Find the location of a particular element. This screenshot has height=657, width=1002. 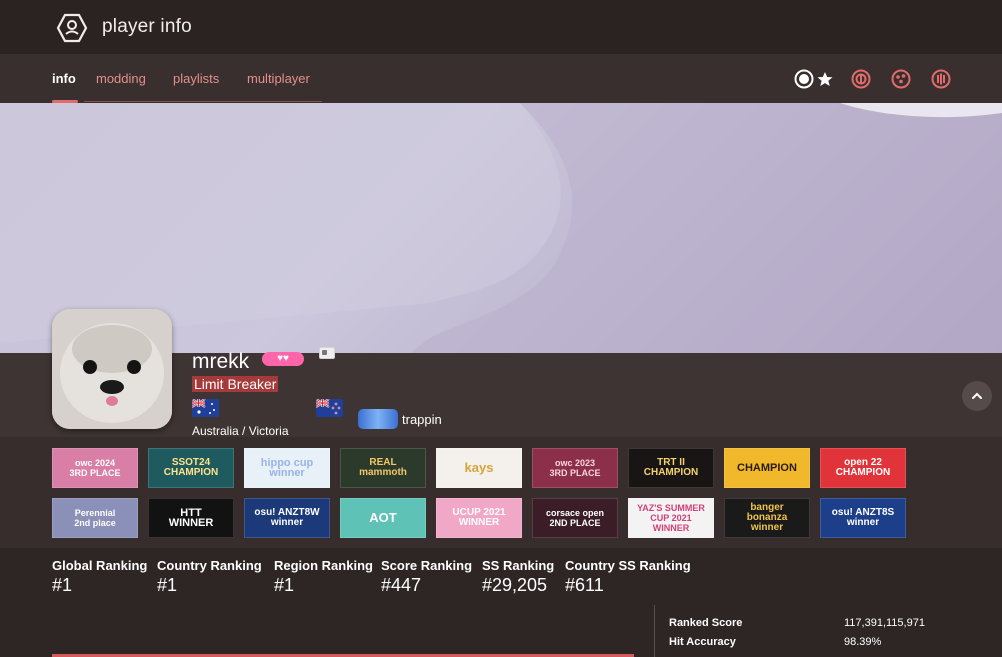

australia-flag is located at coordinates (205, 408).